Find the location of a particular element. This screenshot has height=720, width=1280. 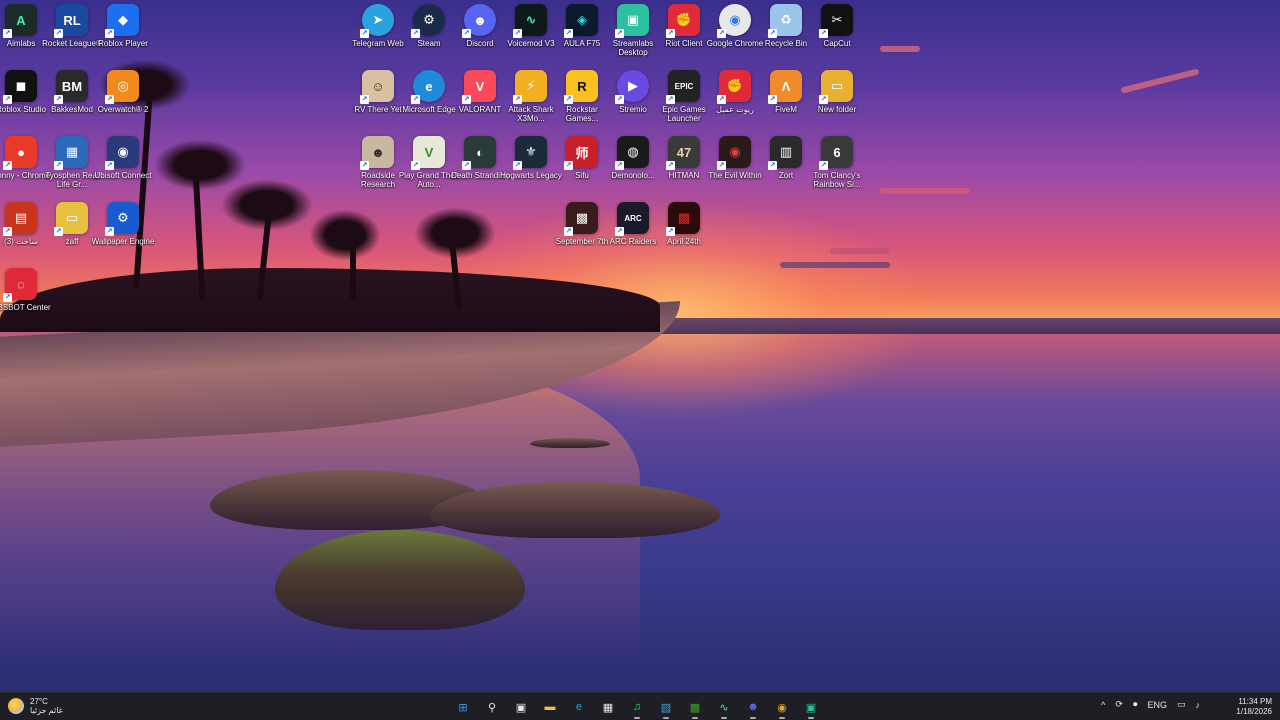

desktop-icon: A ↗ Aimlabs is located at coordinates (24, 35).